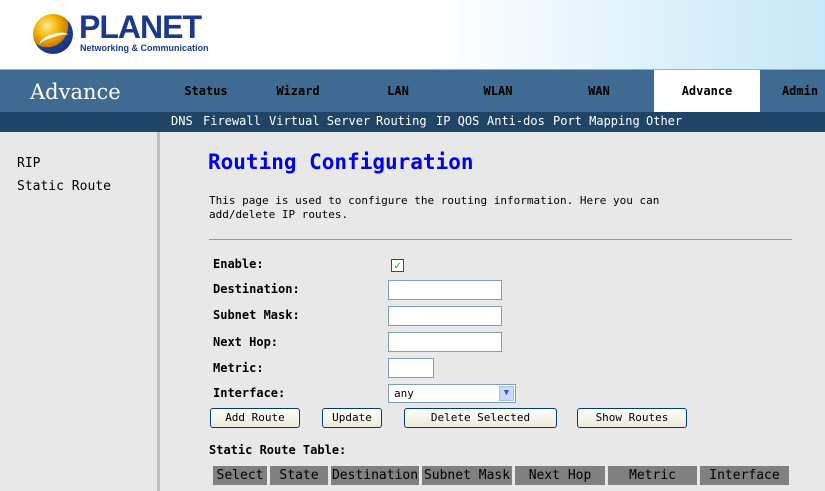 The image size is (825, 491). I want to click on subnav-routing: Routing, so click(401, 121).